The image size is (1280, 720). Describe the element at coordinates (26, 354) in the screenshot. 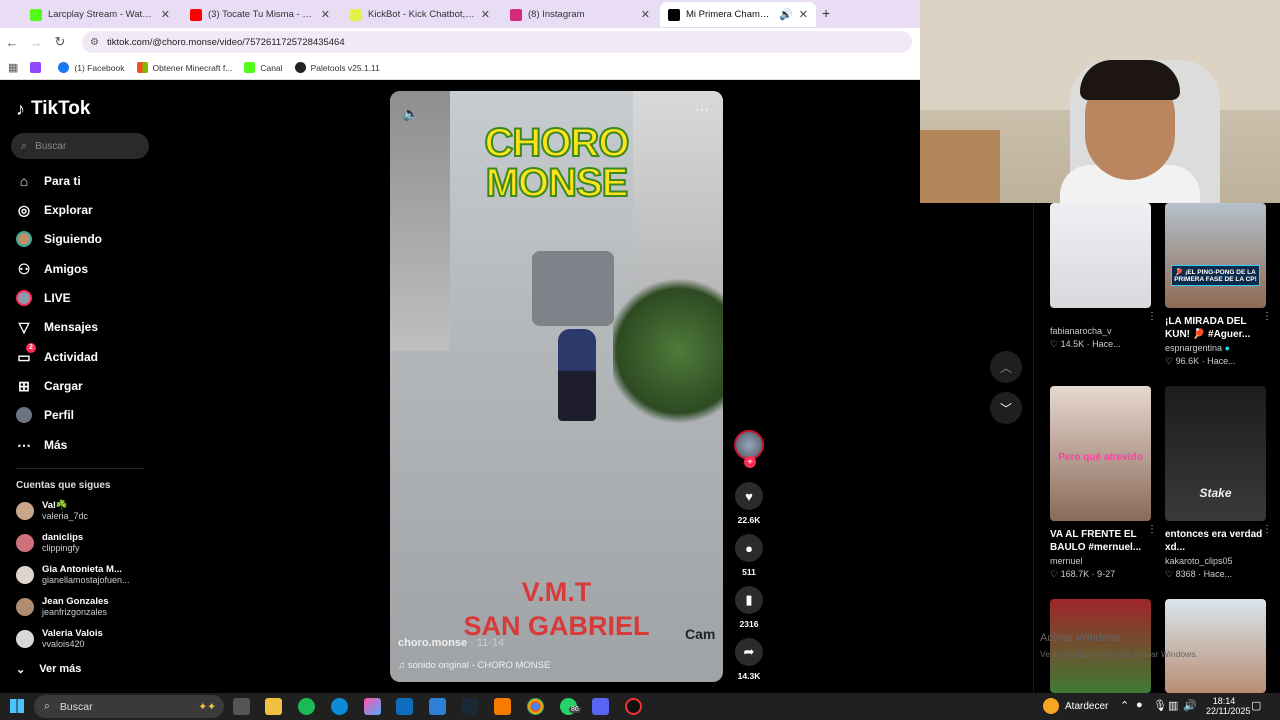

I see `inbox-icon: ▭ 2` at that location.